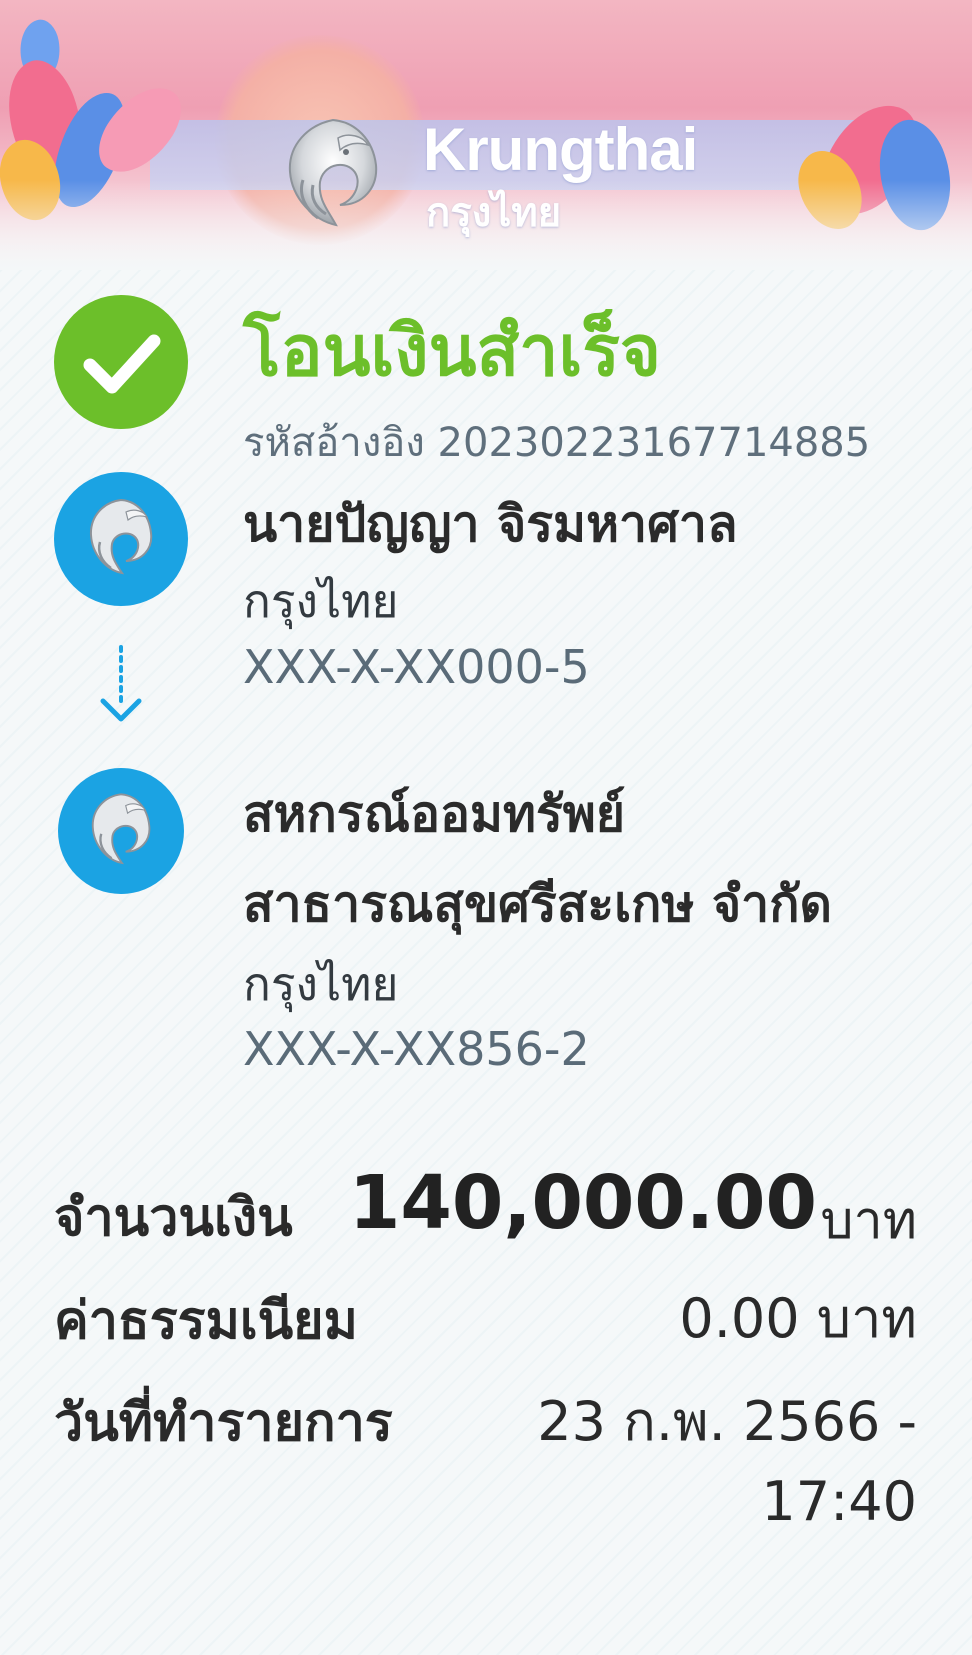 This screenshot has height=1655, width=972. What do you see at coordinates (798, 1318) in the screenshot?
I see `fee-value: 0.00 บาท` at bounding box center [798, 1318].